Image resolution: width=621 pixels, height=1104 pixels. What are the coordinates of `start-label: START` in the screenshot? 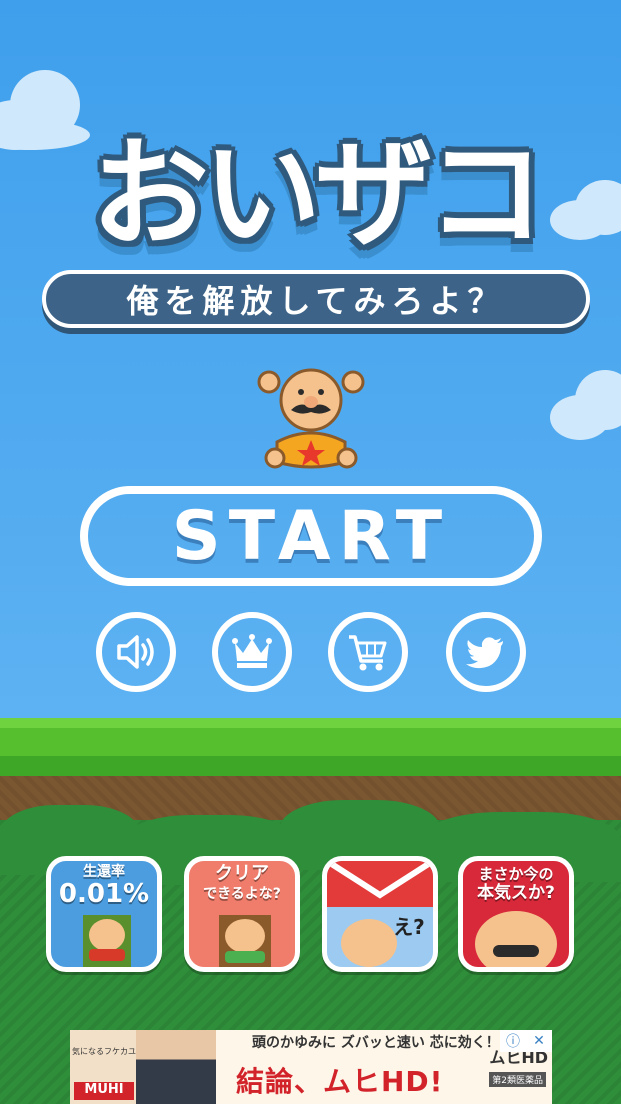 It's located at (311, 536).